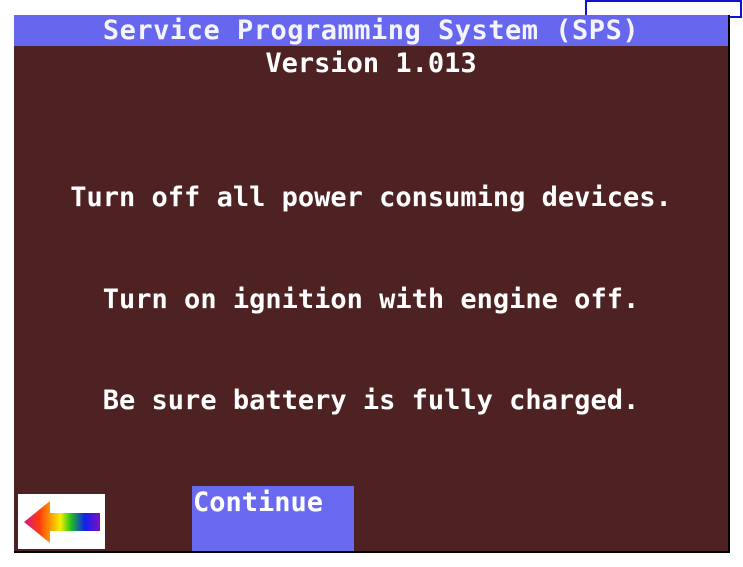 This screenshot has width=743, height=567. I want to click on back-arrow-icon, so click(62, 522).